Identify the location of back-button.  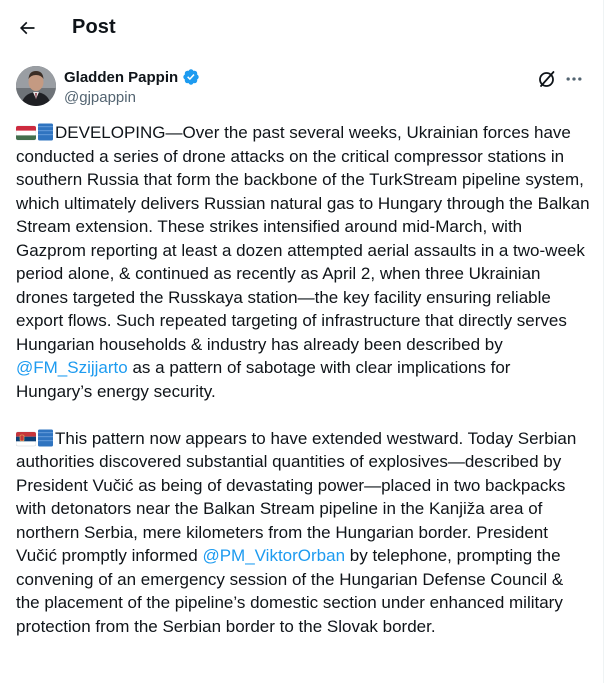
(27, 28).